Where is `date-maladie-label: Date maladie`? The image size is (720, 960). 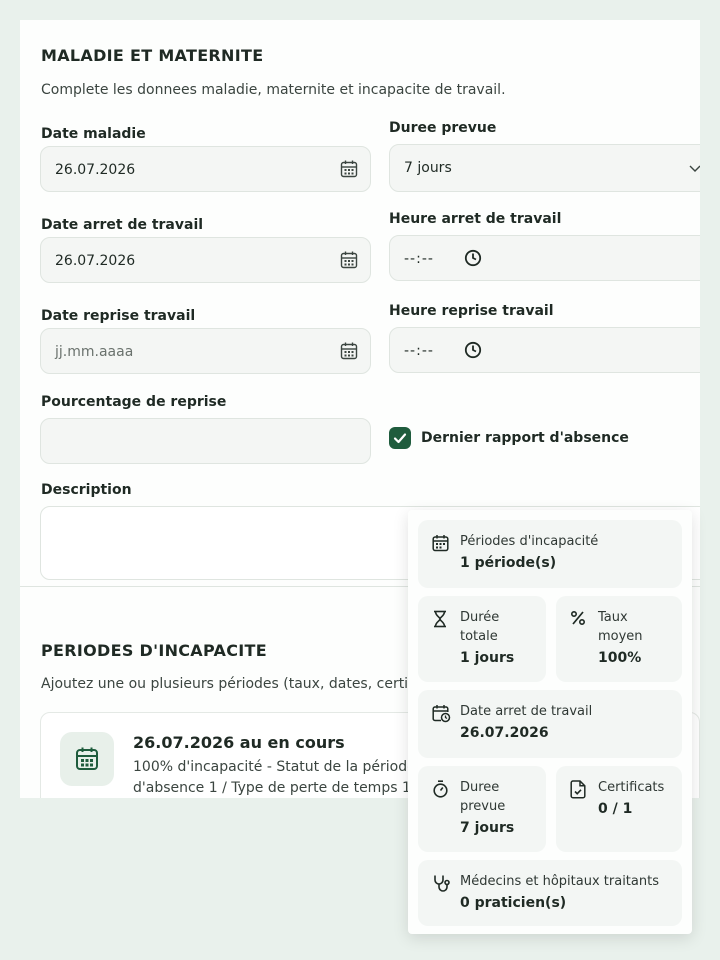
date-maladie-label: Date maladie is located at coordinates (93, 134).